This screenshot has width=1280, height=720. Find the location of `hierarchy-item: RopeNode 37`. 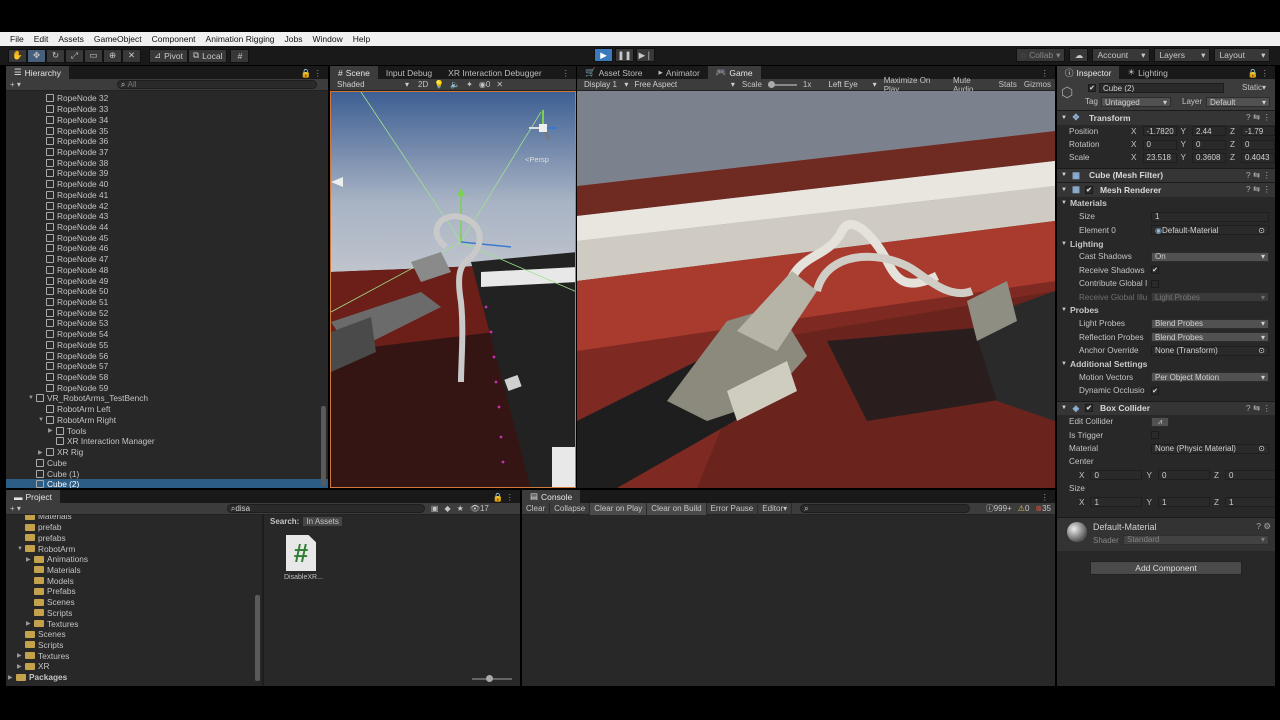

hierarchy-item: RopeNode 37 is located at coordinates (167, 152).